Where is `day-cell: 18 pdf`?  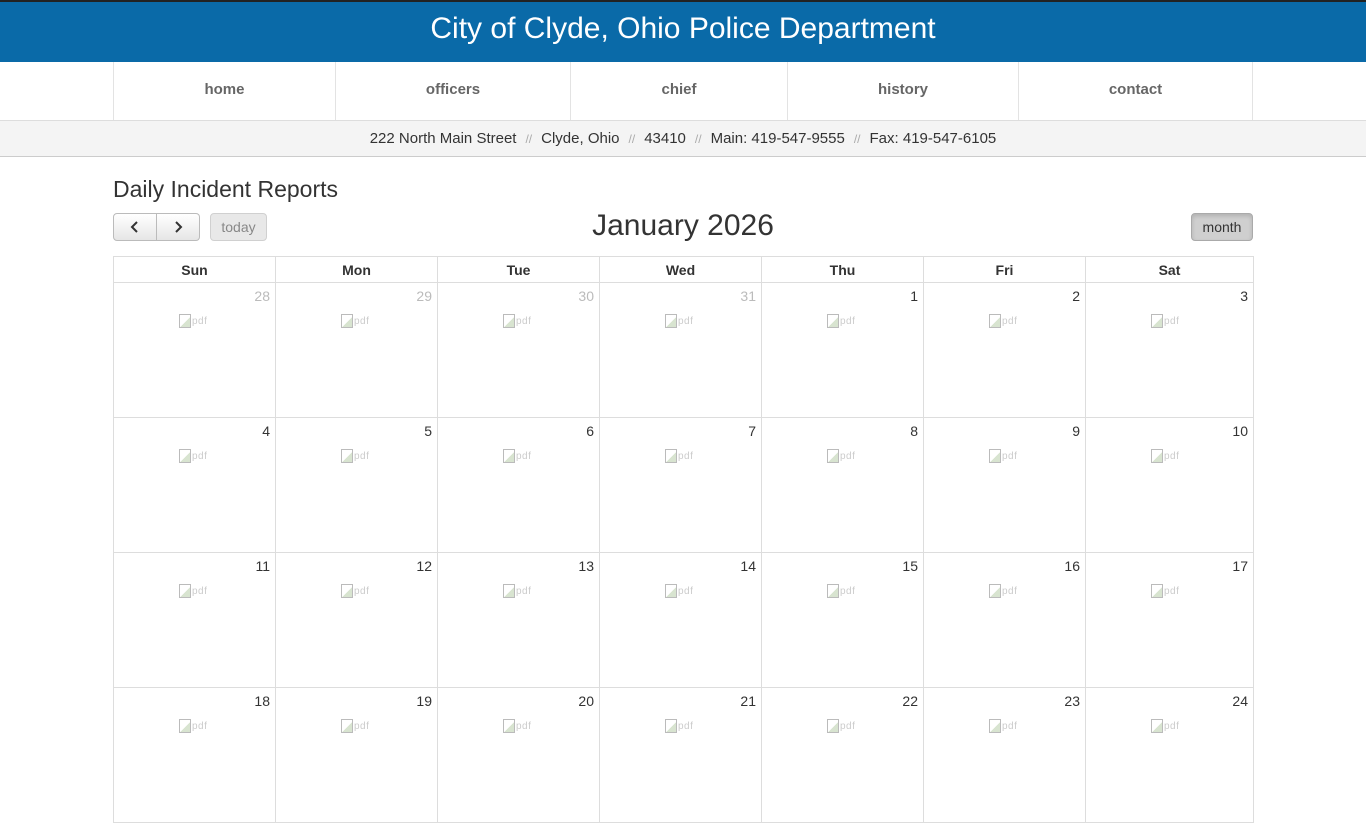
day-cell: 18 pdf is located at coordinates (194, 755).